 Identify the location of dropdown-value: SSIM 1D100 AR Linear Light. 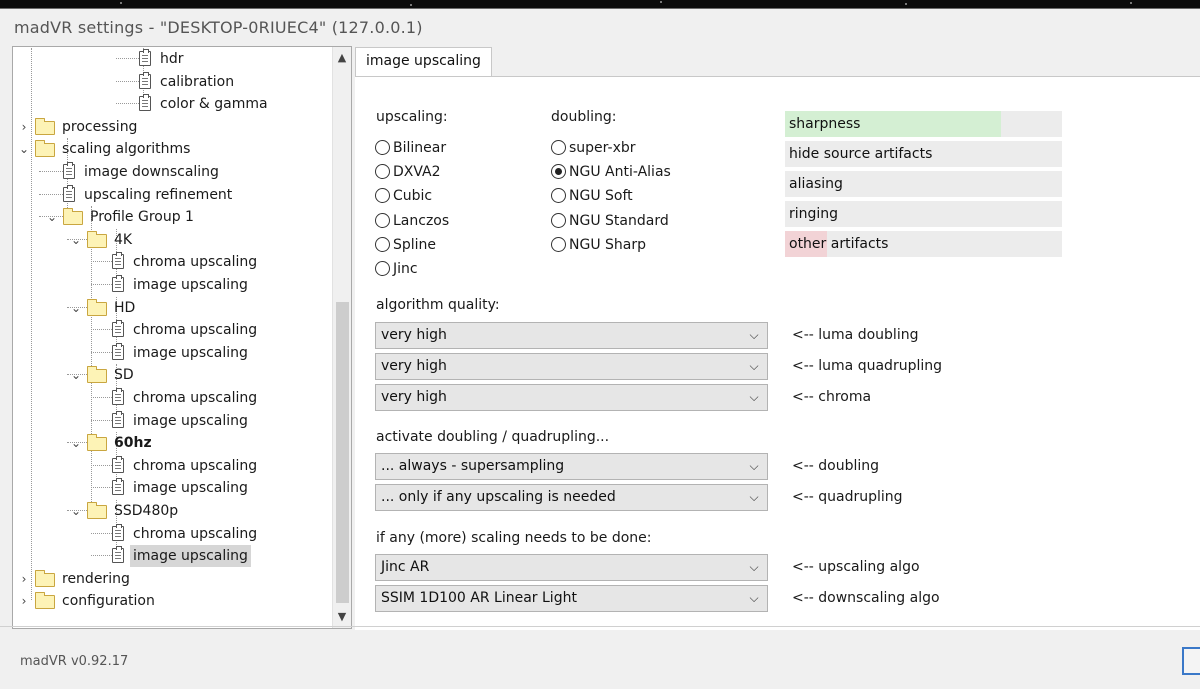
(479, 598).